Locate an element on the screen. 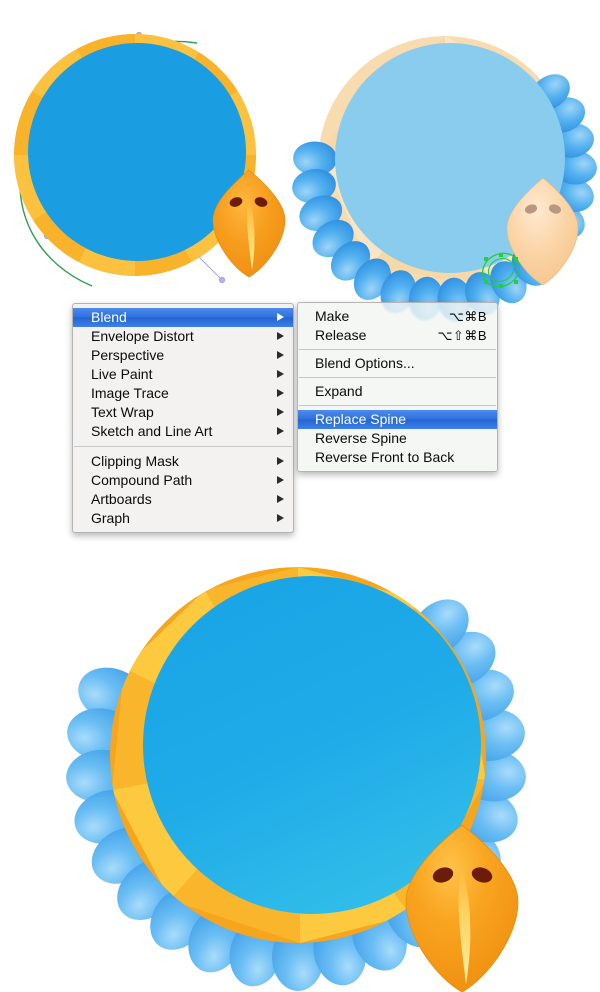 The height and width of the screenshot is (992, 600). menu-item-label: Graph is located at coordinates (110, 518).